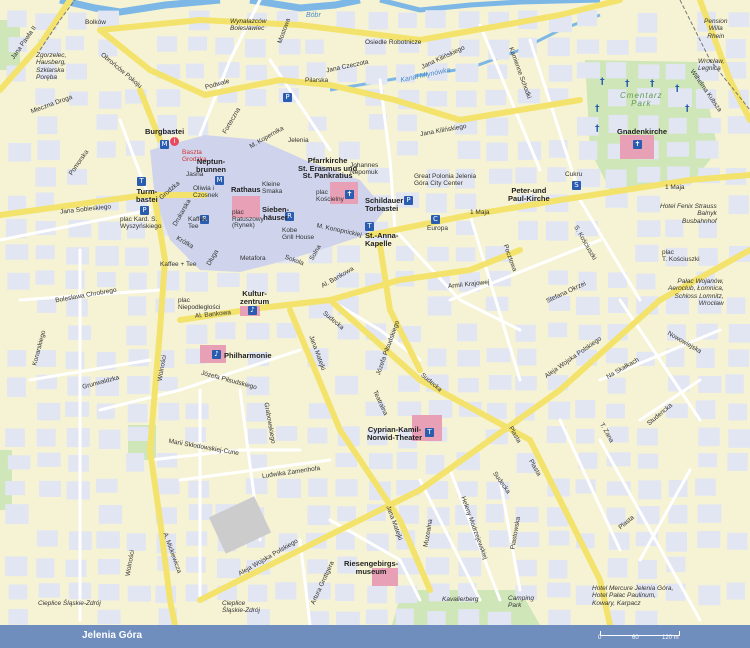  I want to click on poi-kaffee-tee2: Kaffee + Tee, so click(178, 265).